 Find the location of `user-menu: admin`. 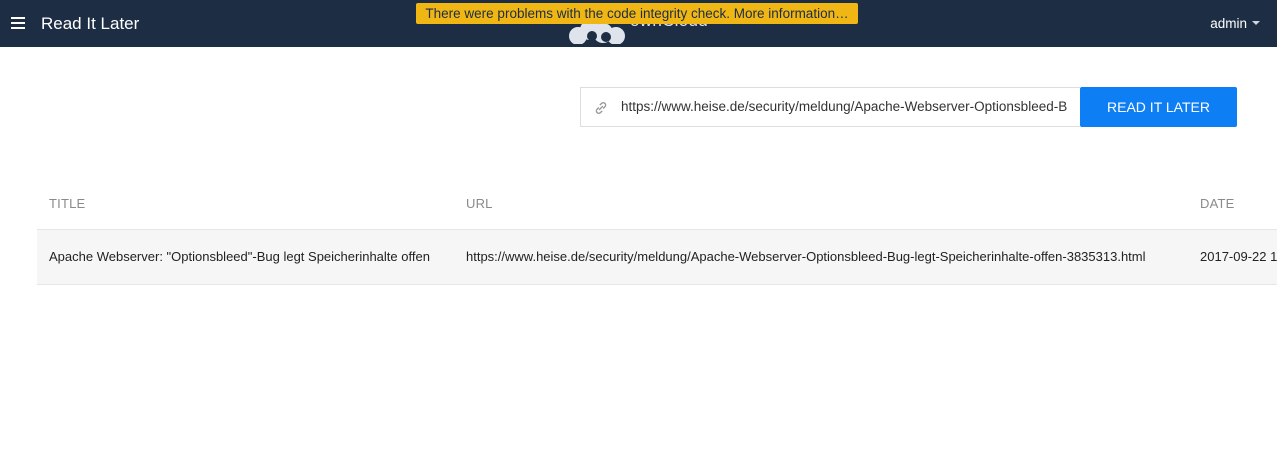

user-menu: admin is located at coordinates (1235, 23).